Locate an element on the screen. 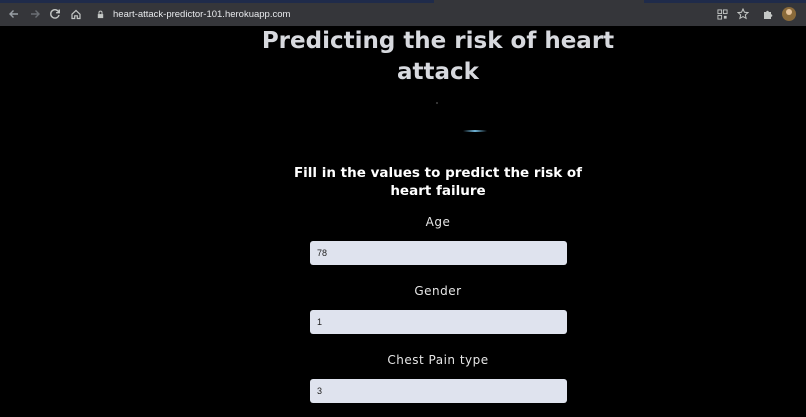  extensions-icon is located at coordinates (768, 14).